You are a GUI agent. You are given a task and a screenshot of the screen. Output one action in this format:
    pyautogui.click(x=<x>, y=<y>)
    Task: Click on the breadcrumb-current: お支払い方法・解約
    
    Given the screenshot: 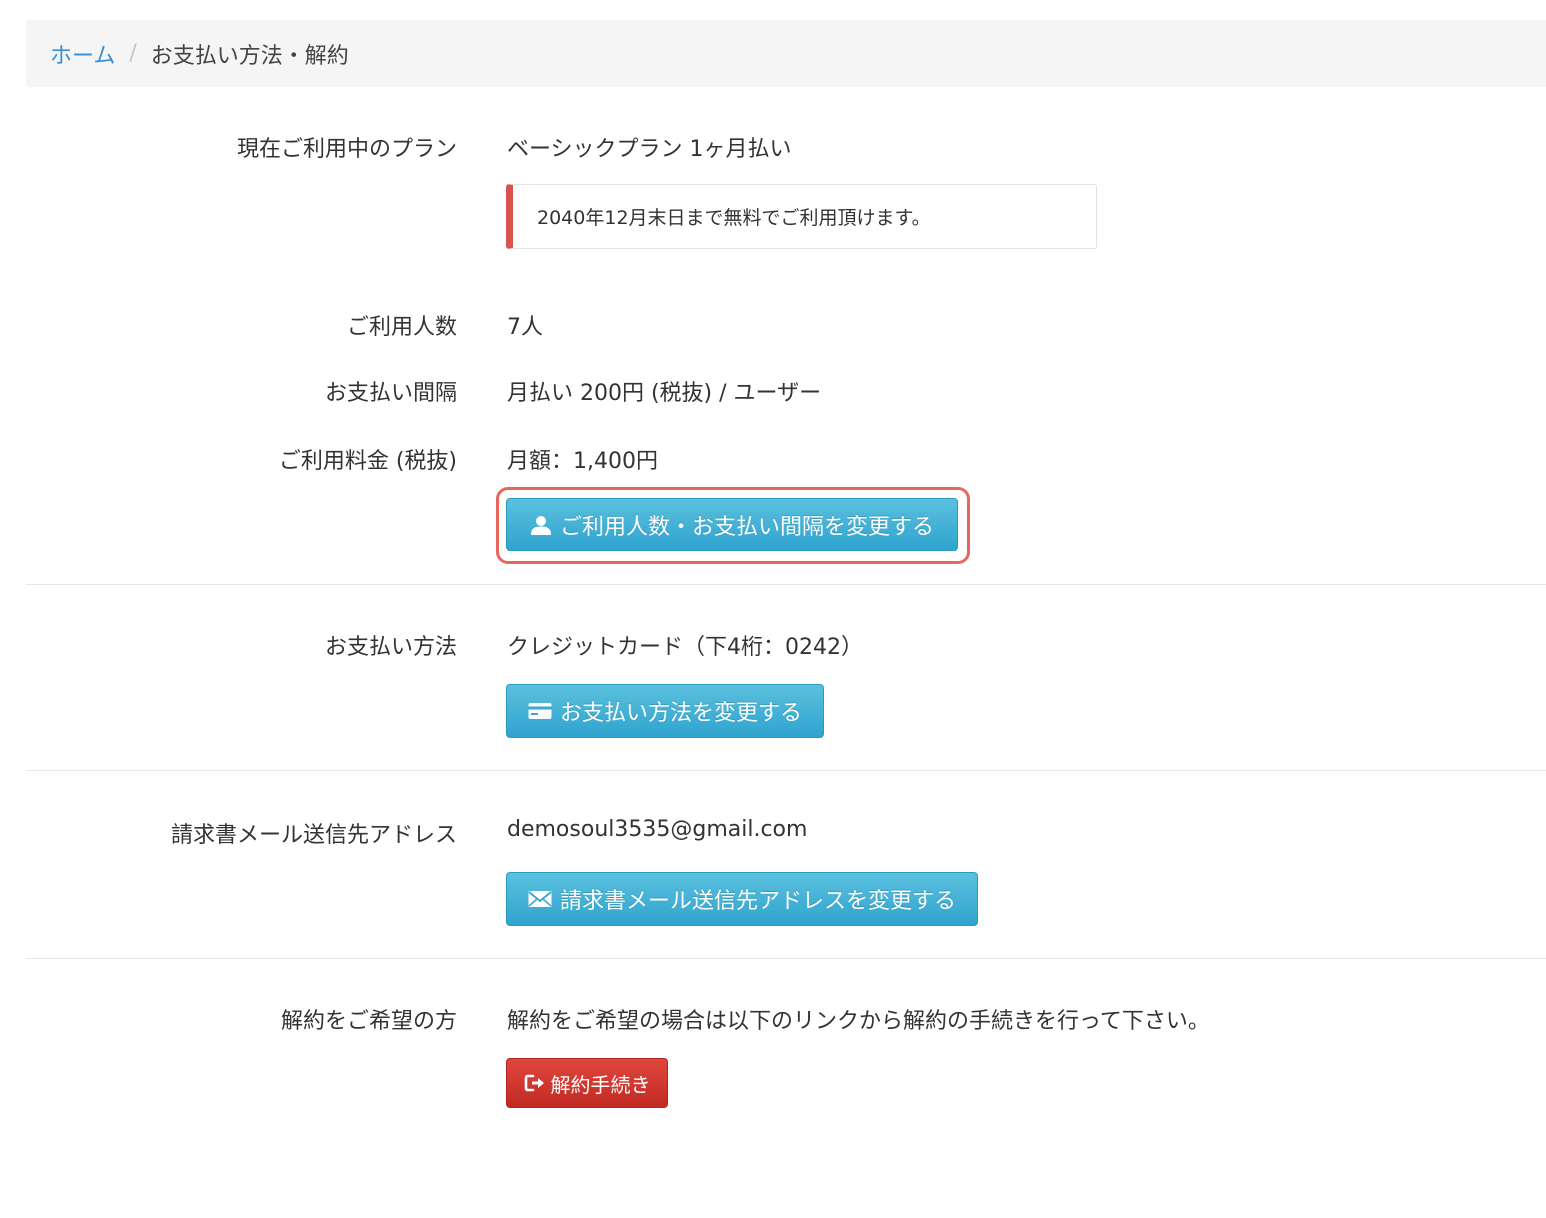 What is the action you would take?
    pyautogui.click(x=249, y=56)
    